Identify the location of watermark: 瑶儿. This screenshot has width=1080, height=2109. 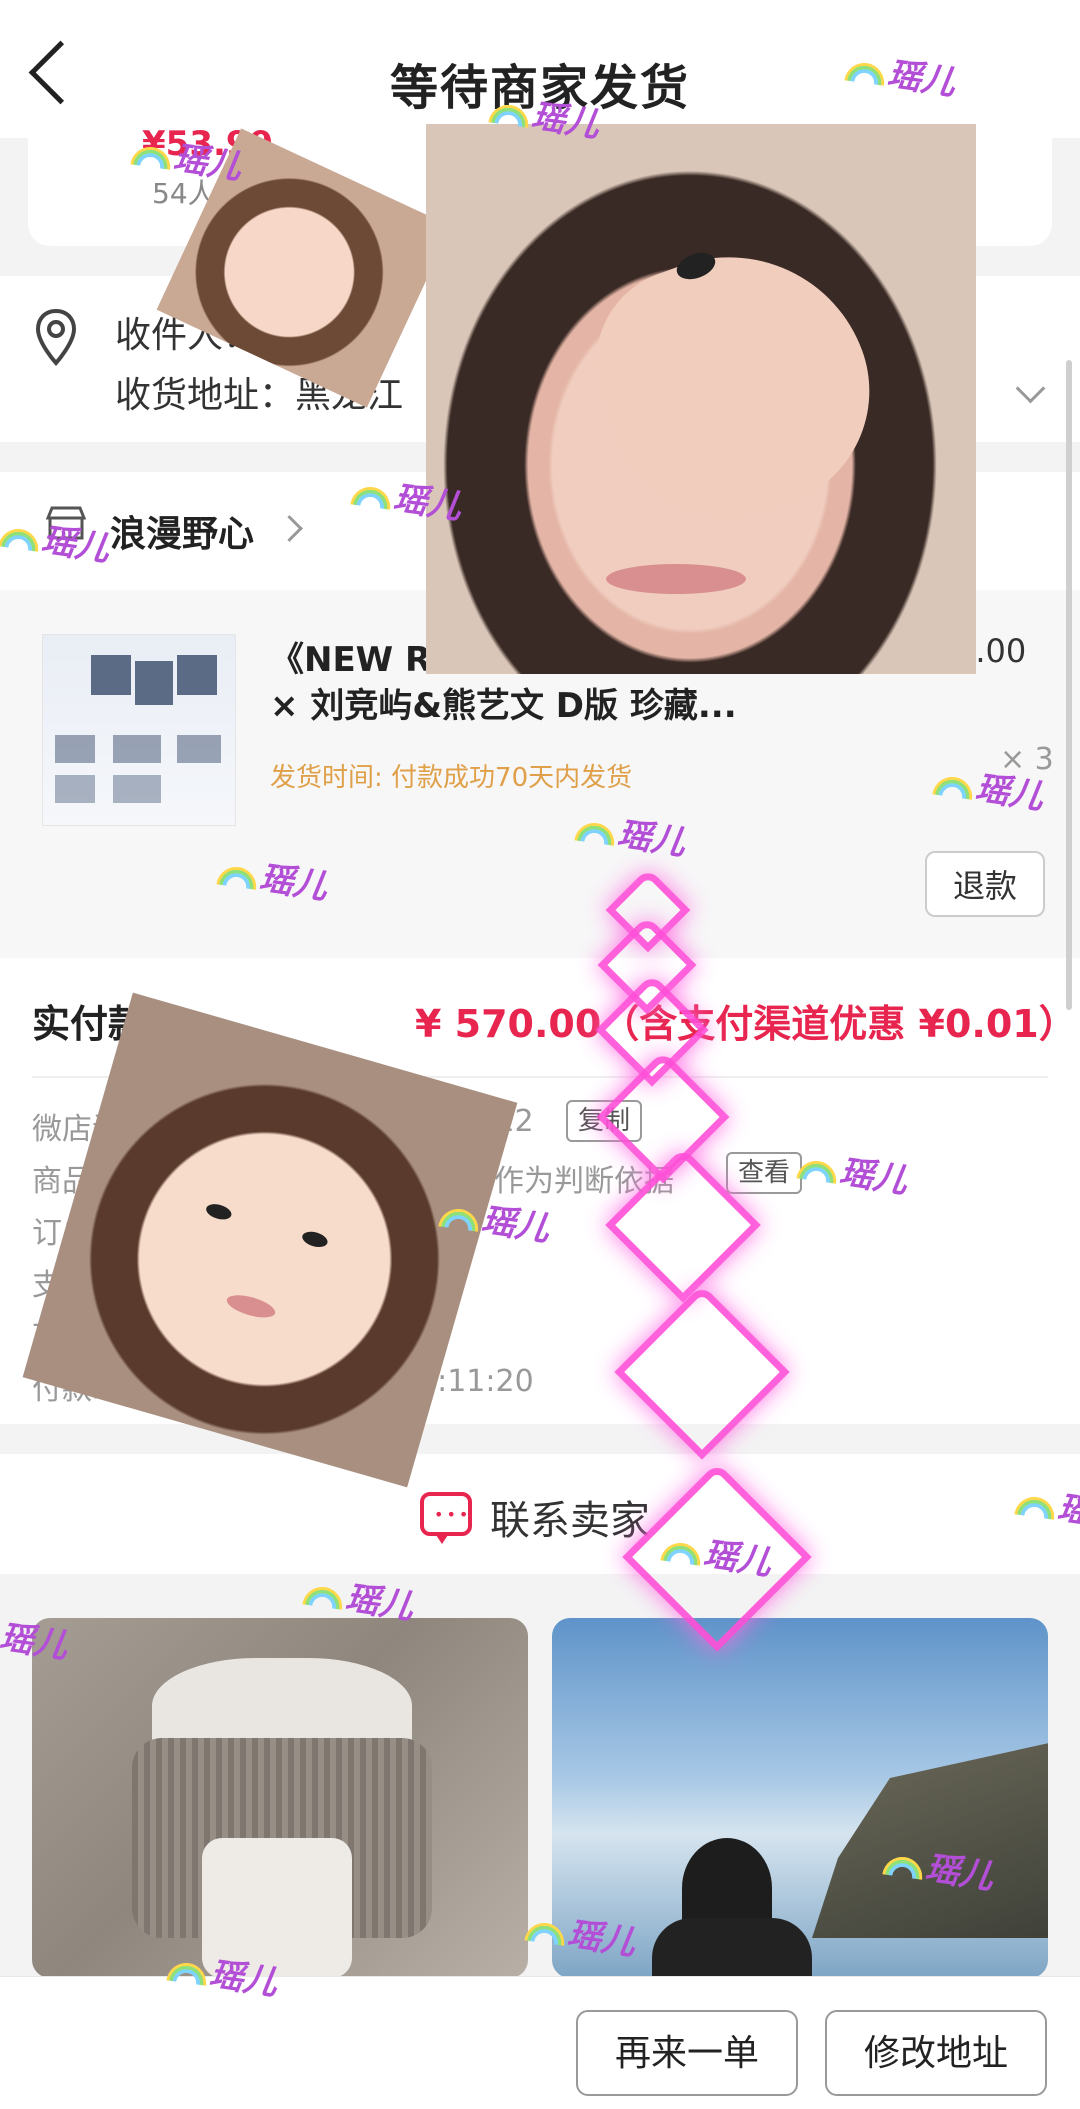
(35, 1642).